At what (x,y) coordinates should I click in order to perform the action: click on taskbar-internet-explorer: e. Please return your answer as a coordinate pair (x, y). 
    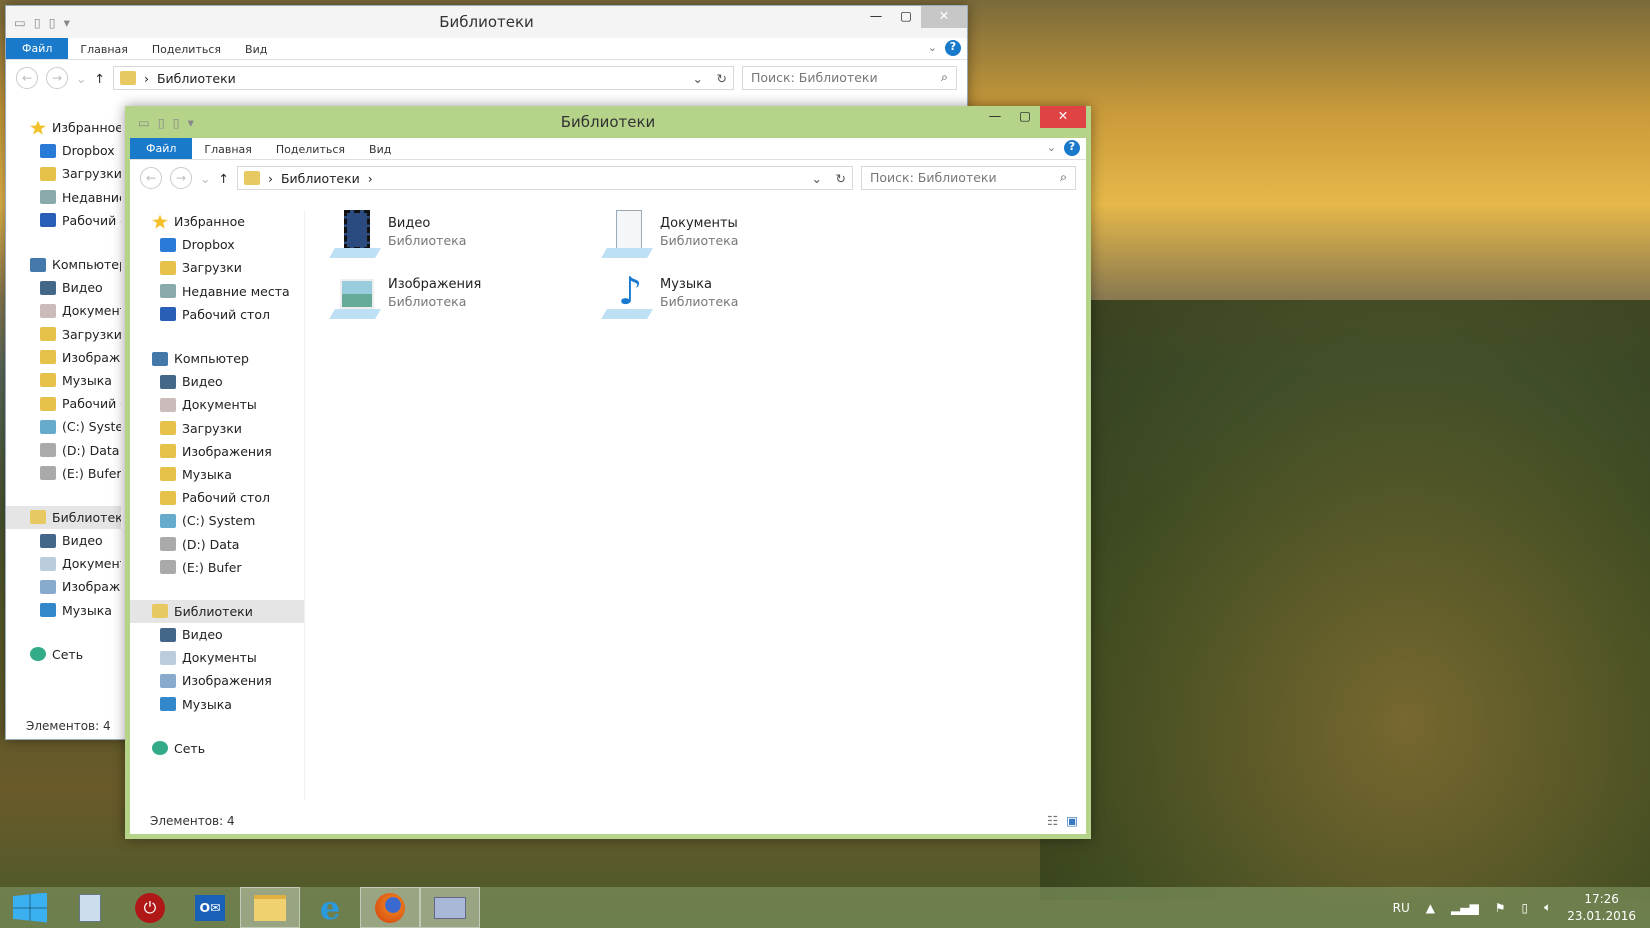
    Looking at the image, I should click on (330, 907).